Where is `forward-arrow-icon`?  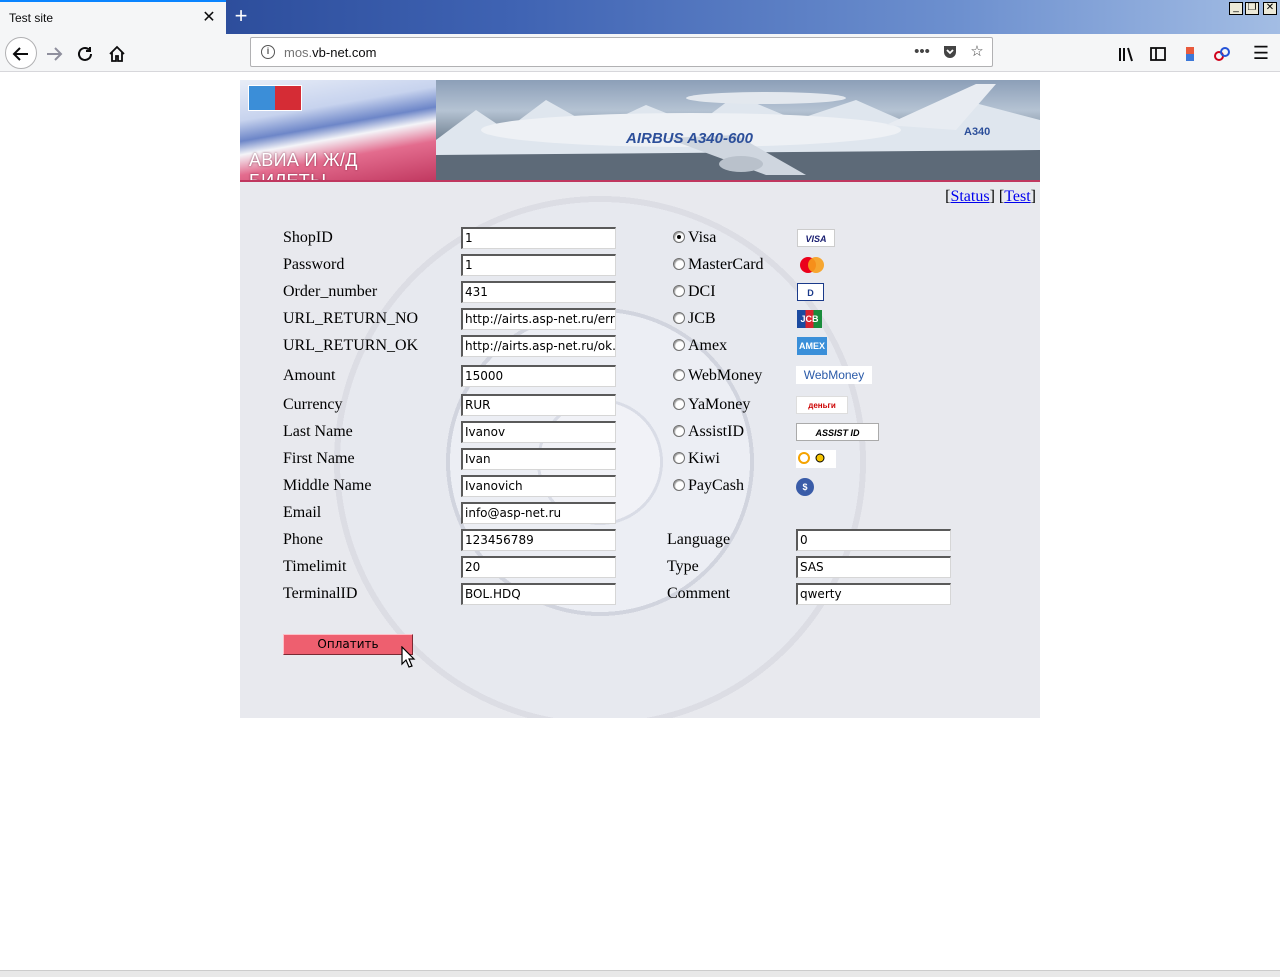
forward-arrow-icon is located at coordinates (54, 53).